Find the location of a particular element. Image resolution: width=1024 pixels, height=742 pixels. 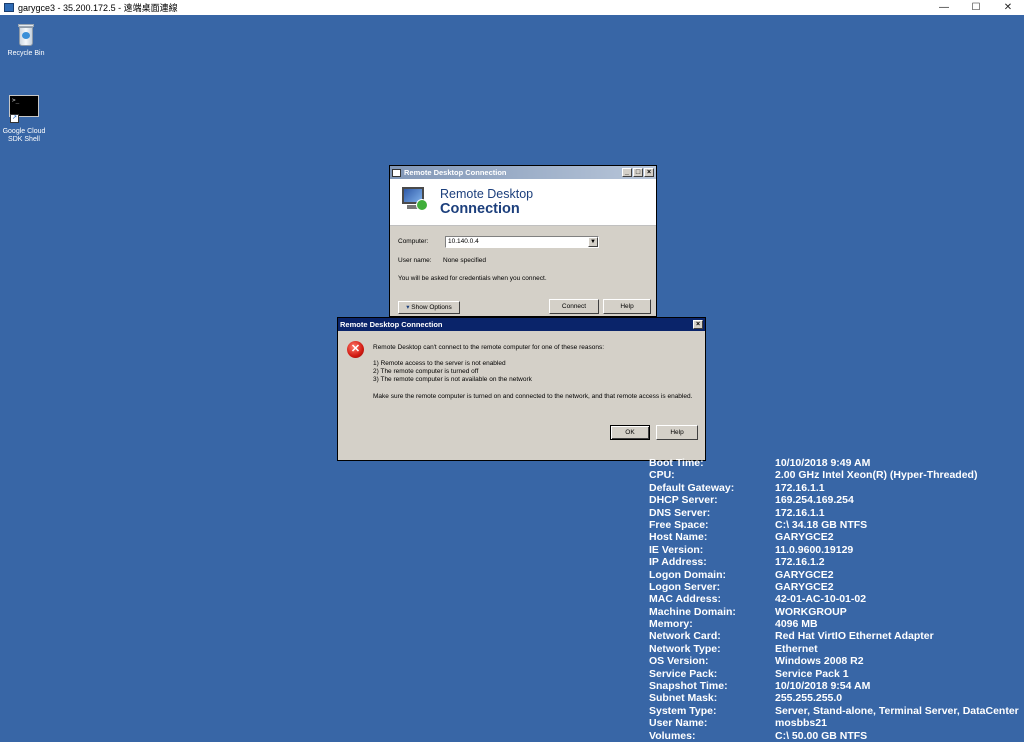

bginfo-value: 10/10/2018 9:49 AM is located at coordinates (823, 463).